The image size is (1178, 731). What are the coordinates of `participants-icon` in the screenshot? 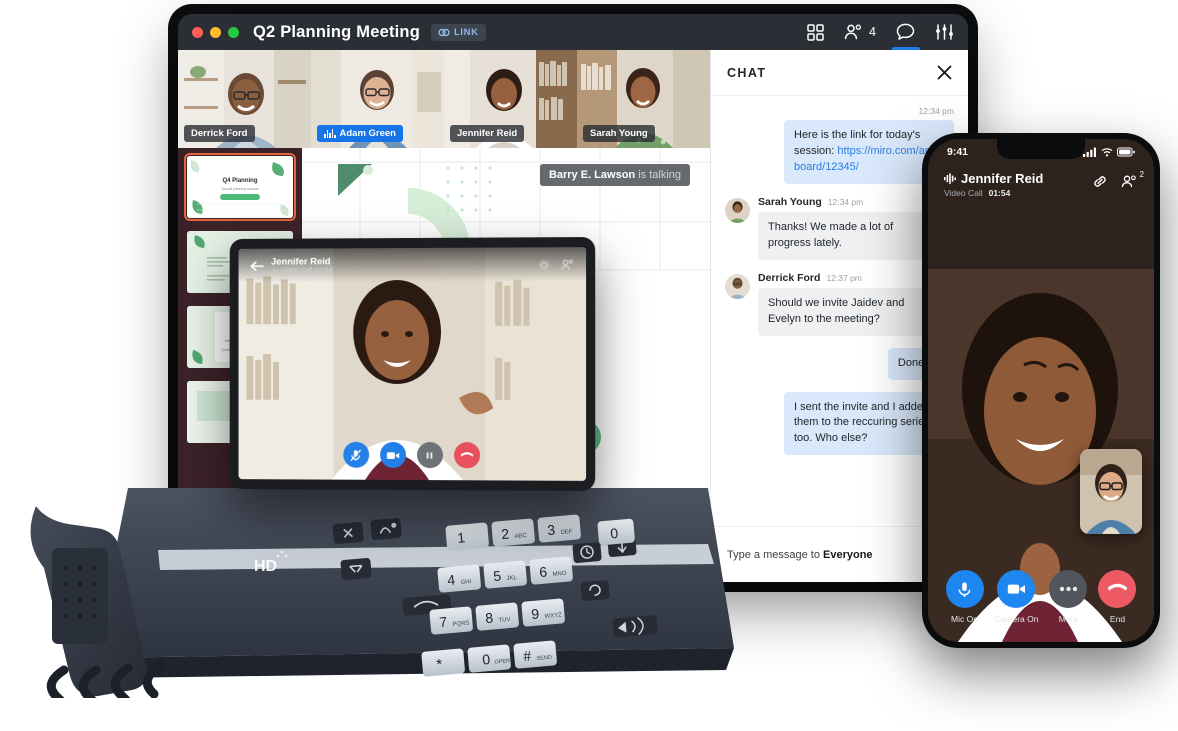 It's located at (852, 32).